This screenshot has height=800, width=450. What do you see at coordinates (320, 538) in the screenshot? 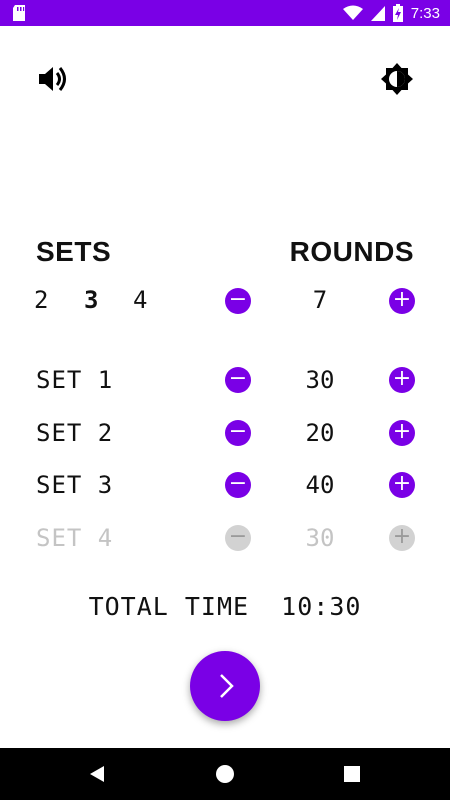
I see `set-4-value: 30` at bounding box center [320, 538].